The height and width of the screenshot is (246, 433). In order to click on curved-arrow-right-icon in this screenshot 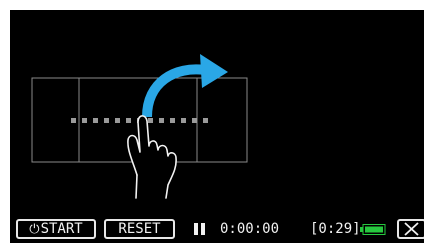, I will do `click(185, 86)`.